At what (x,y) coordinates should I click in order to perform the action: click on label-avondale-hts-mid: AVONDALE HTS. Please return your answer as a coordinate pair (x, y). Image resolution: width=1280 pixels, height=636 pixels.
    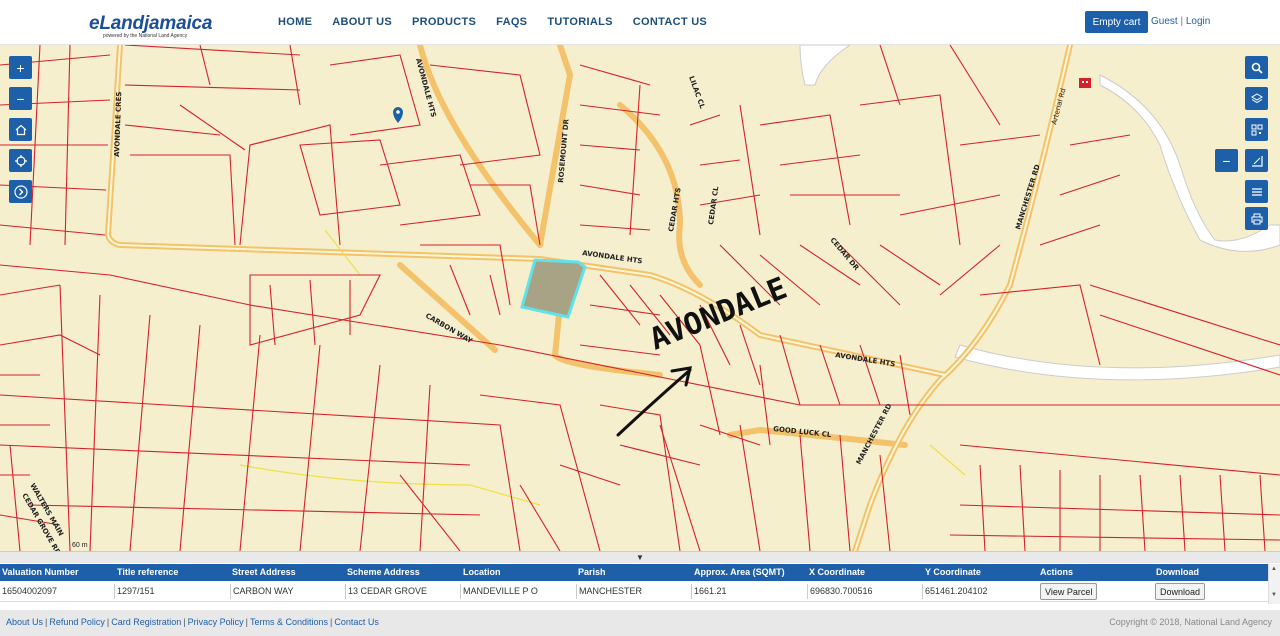
    Looking at the image, I should click on (612, 257).